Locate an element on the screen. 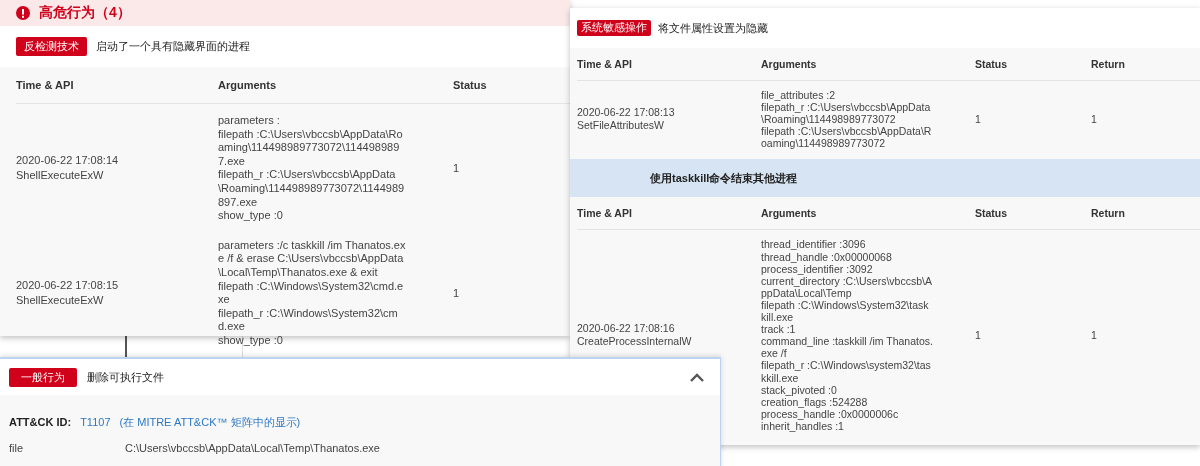 The image size is (1200, 466). arguments-cell: parameters :/c taskkill /im Thanatos.exe /f & erase C:\Users\vbccsb\AppData\Local\Temp\Thanatos.exe & exit filepath :C:\Windows\System32\cmd.exe filepath_r :C:\Windows\System32\cmd.exe show_type :0 is located at coordinates (312, 293).